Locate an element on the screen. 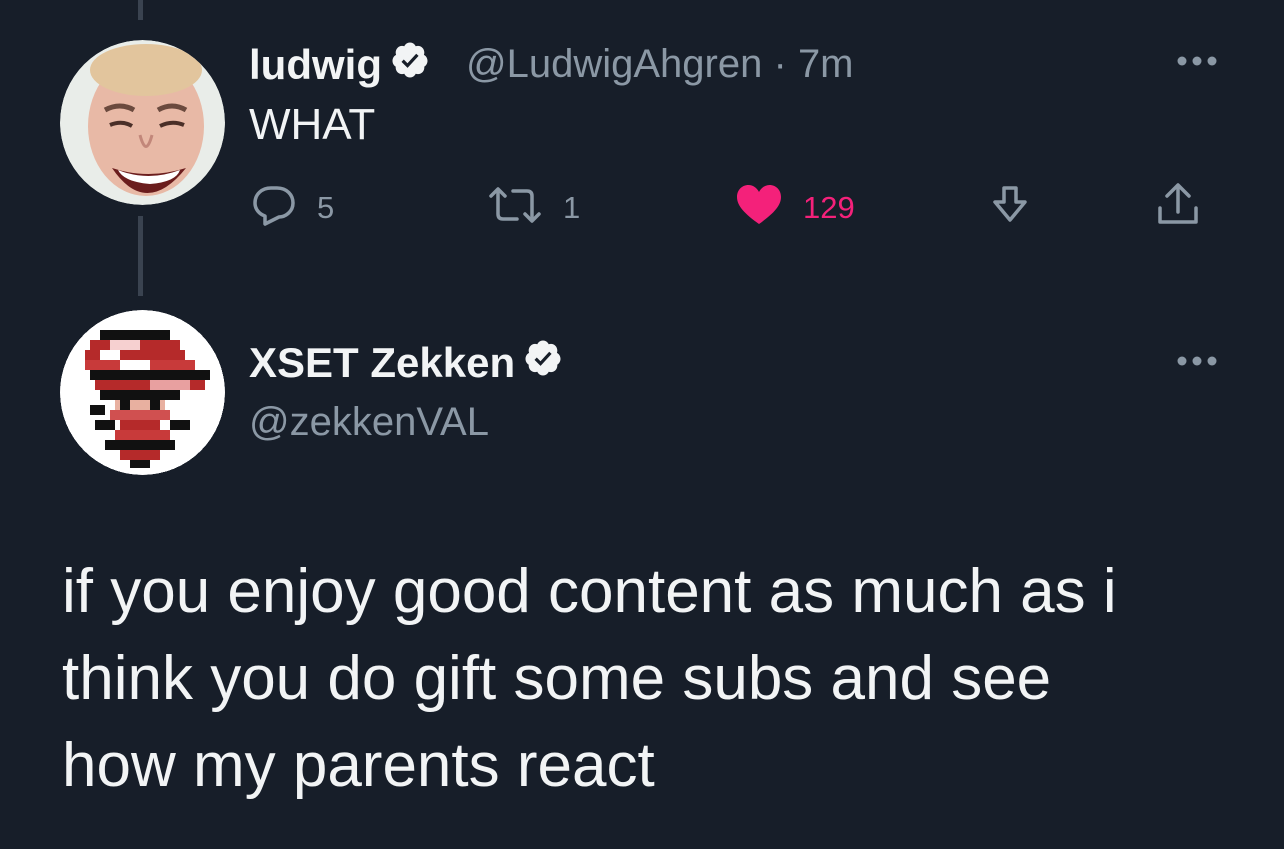 The width and height of the screenshot is (1284, 849). reply-button: 5 is located at coordinates (292, 207).